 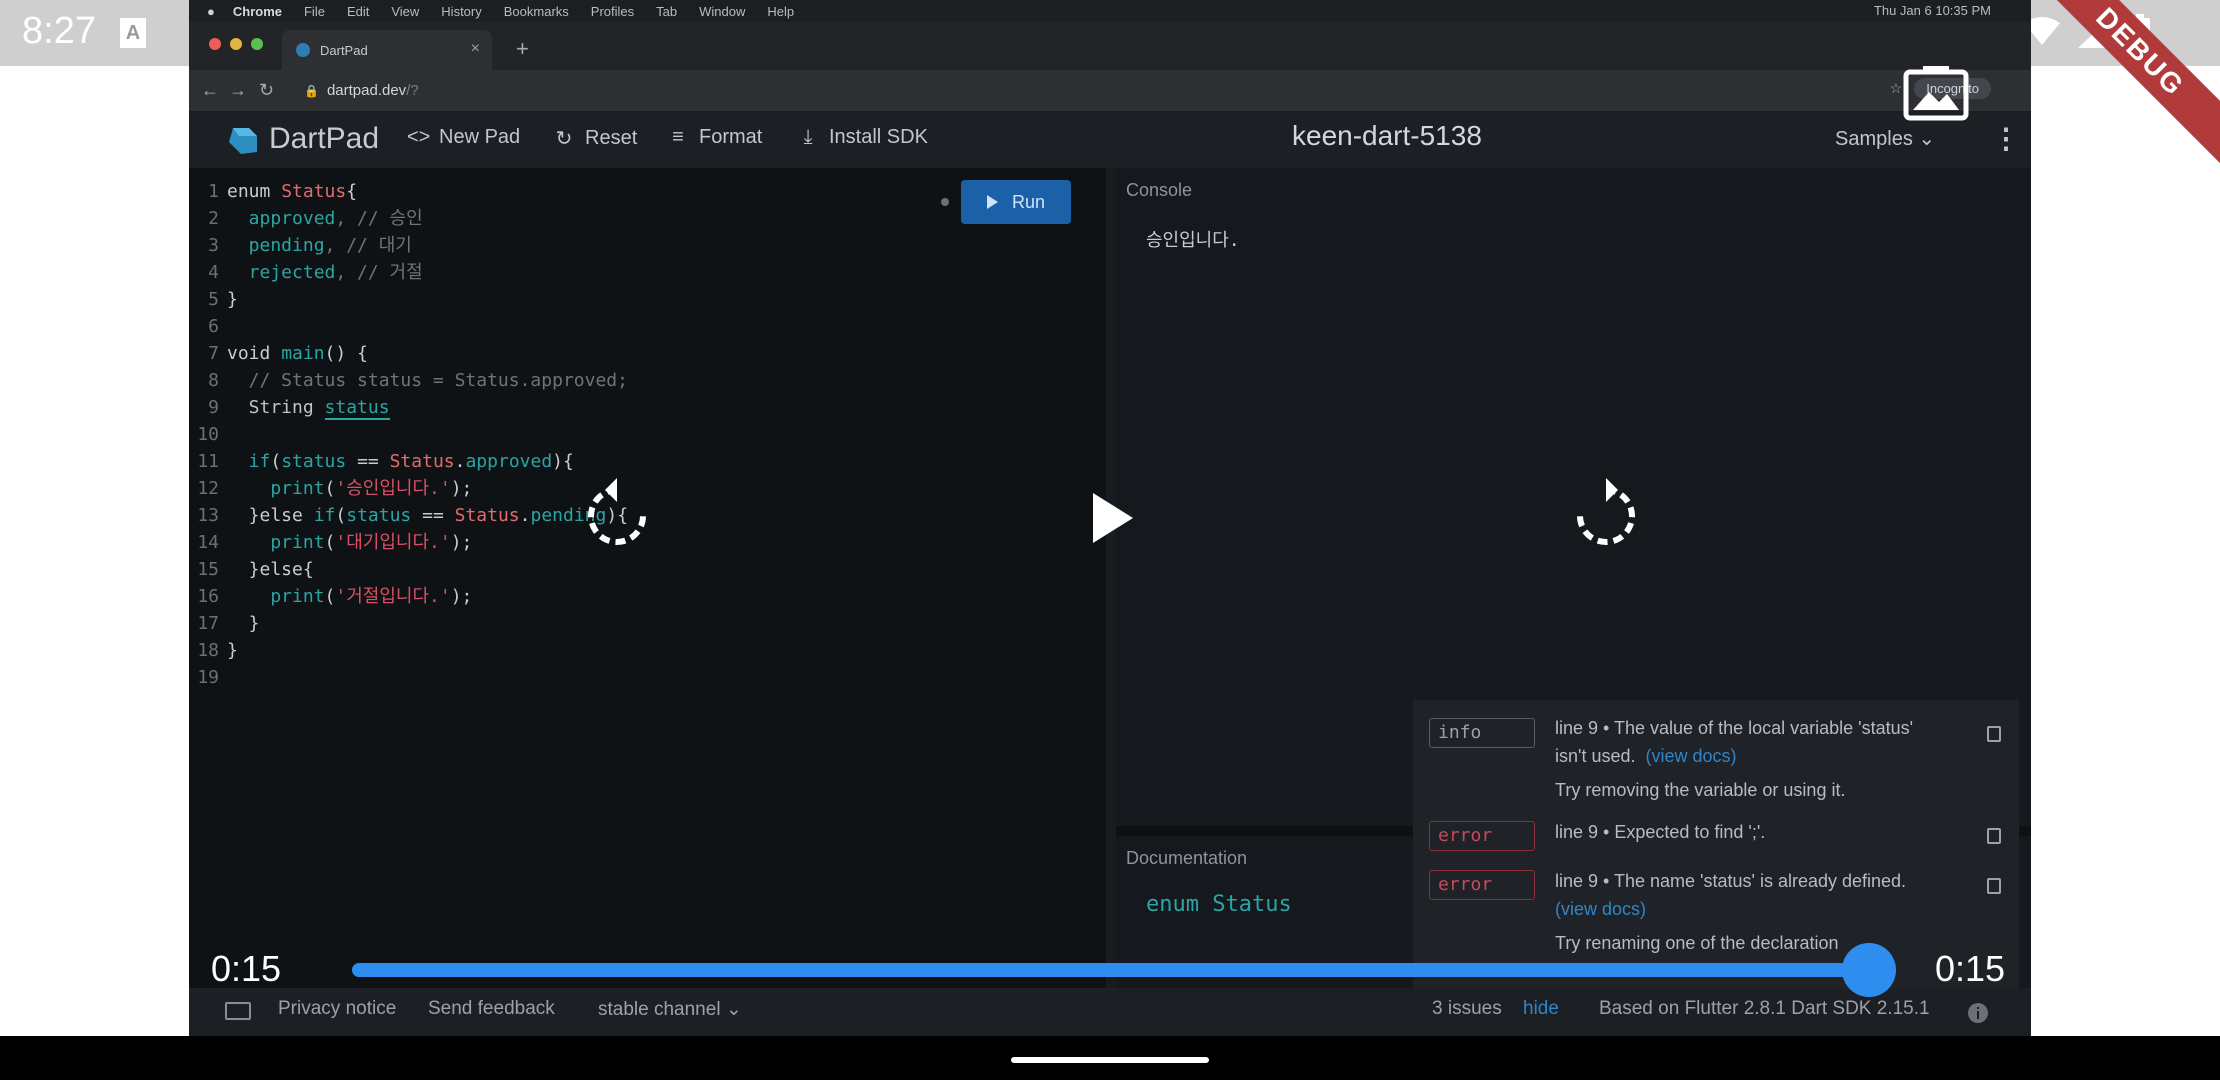 What do you see at coordinates (1113, 518) in the screenshot?
I see `play-icon` at bounding box center [1113, 518].